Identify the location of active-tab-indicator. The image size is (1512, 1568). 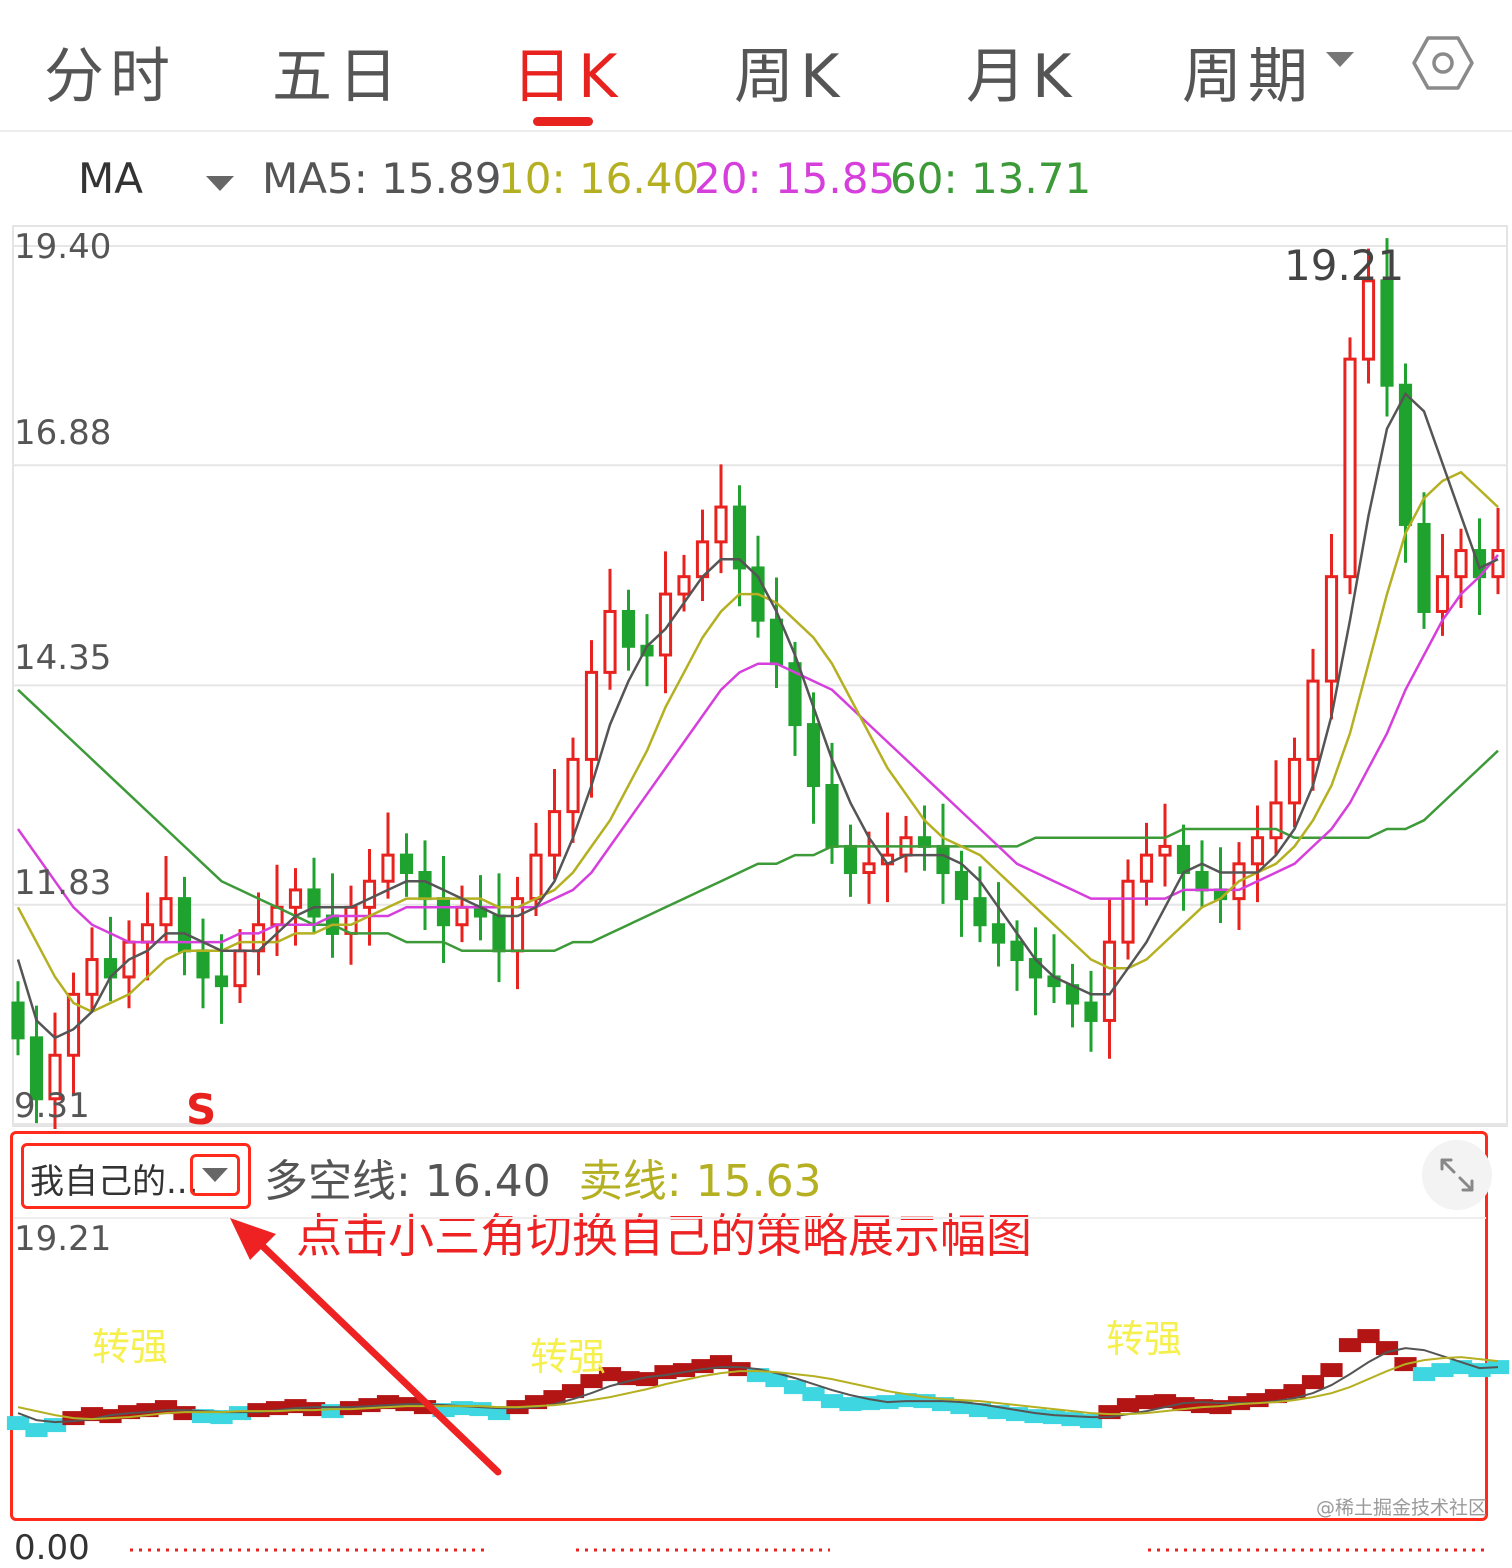
(563, 121).